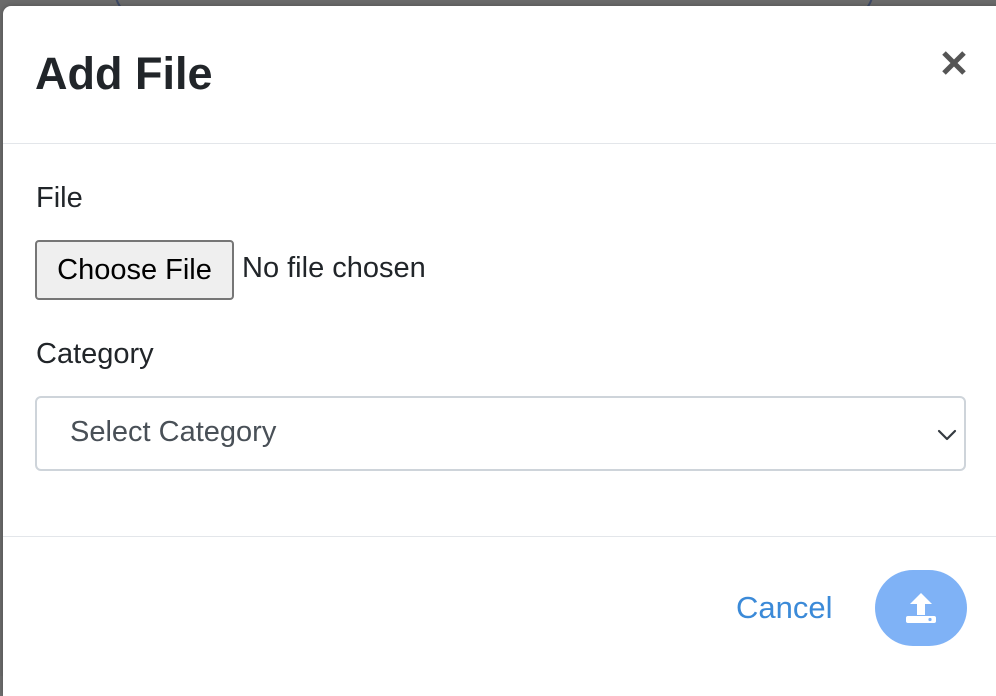 The width and height of the screenshot is (996, 696). I want to click on file-status-text: No file chosen, so click(334, 268).